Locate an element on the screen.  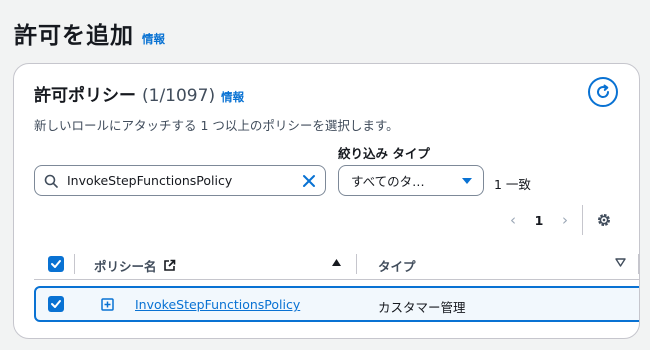
caret-down-icon is located at coordinates (467, 180).